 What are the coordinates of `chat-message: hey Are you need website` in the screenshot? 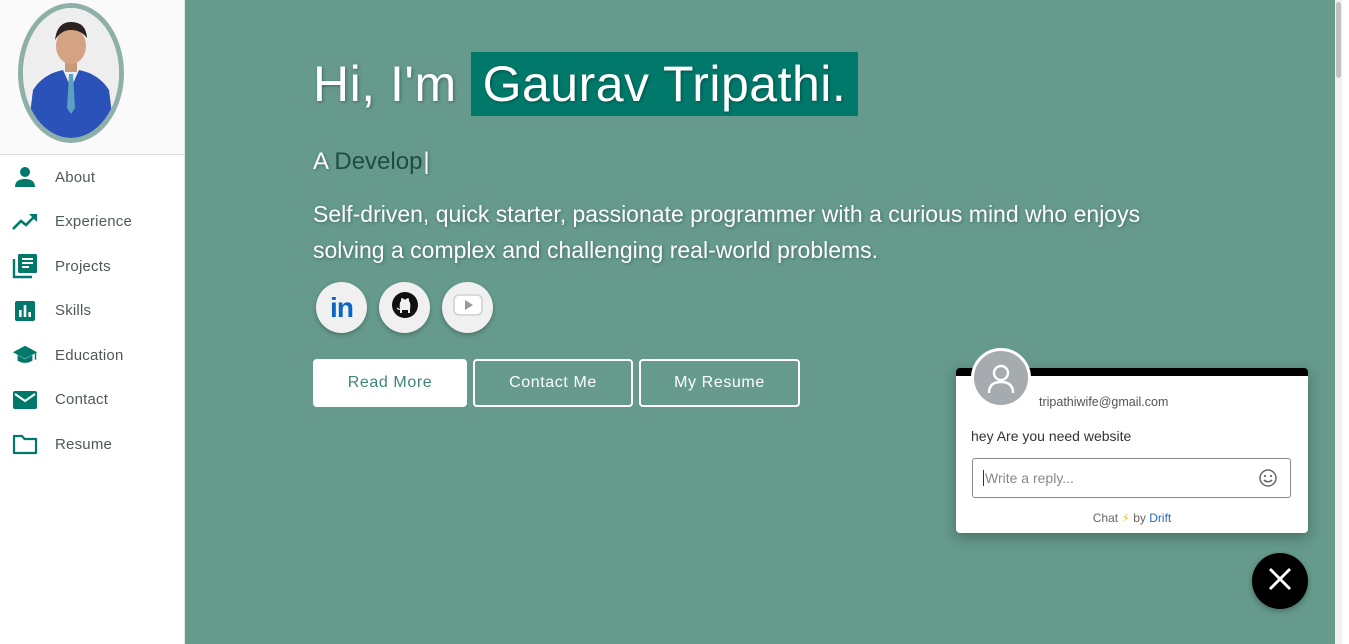 It's located at (1051, 436).